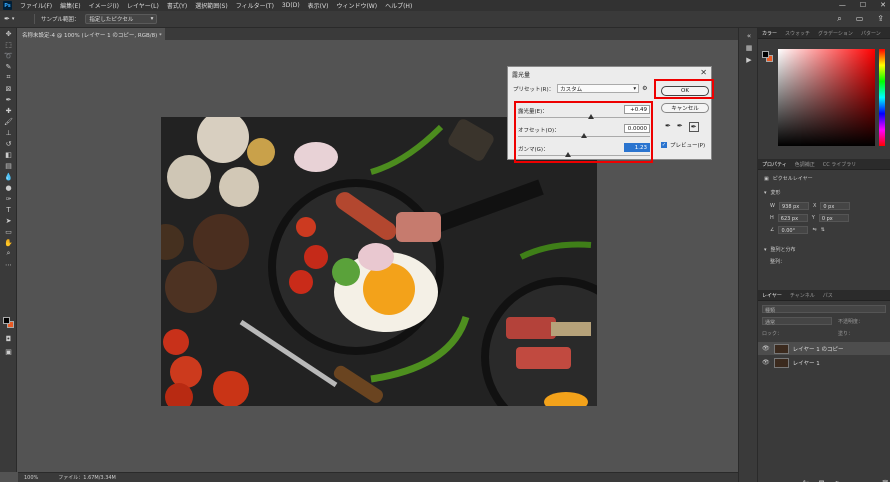 The height and width of the screenshot is (482, 890). I want to click on menu-filter: フィルター(T), so click(255, 5).